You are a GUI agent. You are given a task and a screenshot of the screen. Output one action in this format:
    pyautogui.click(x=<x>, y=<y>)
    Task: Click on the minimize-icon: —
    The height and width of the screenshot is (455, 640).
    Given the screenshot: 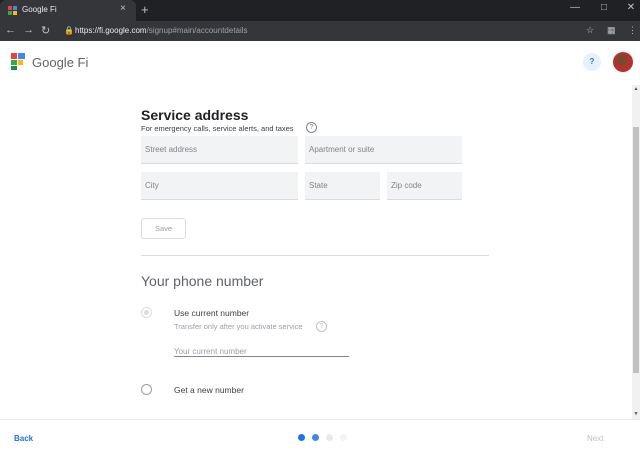 What is the action you would take?
    pyautogui.click(x=575, y=7)
    